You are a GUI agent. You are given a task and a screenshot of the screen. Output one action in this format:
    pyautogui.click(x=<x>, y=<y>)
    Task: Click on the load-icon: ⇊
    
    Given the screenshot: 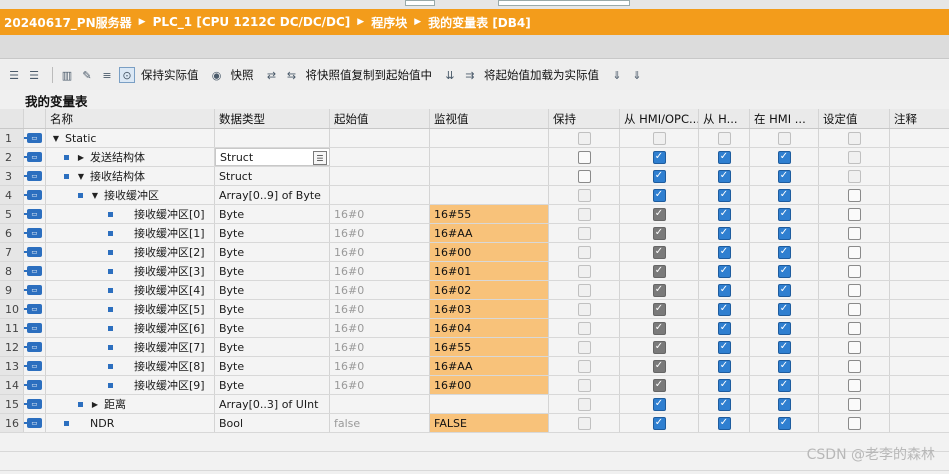 What is the action you would take?
    pyautogui.click(x=450, y=75)
    